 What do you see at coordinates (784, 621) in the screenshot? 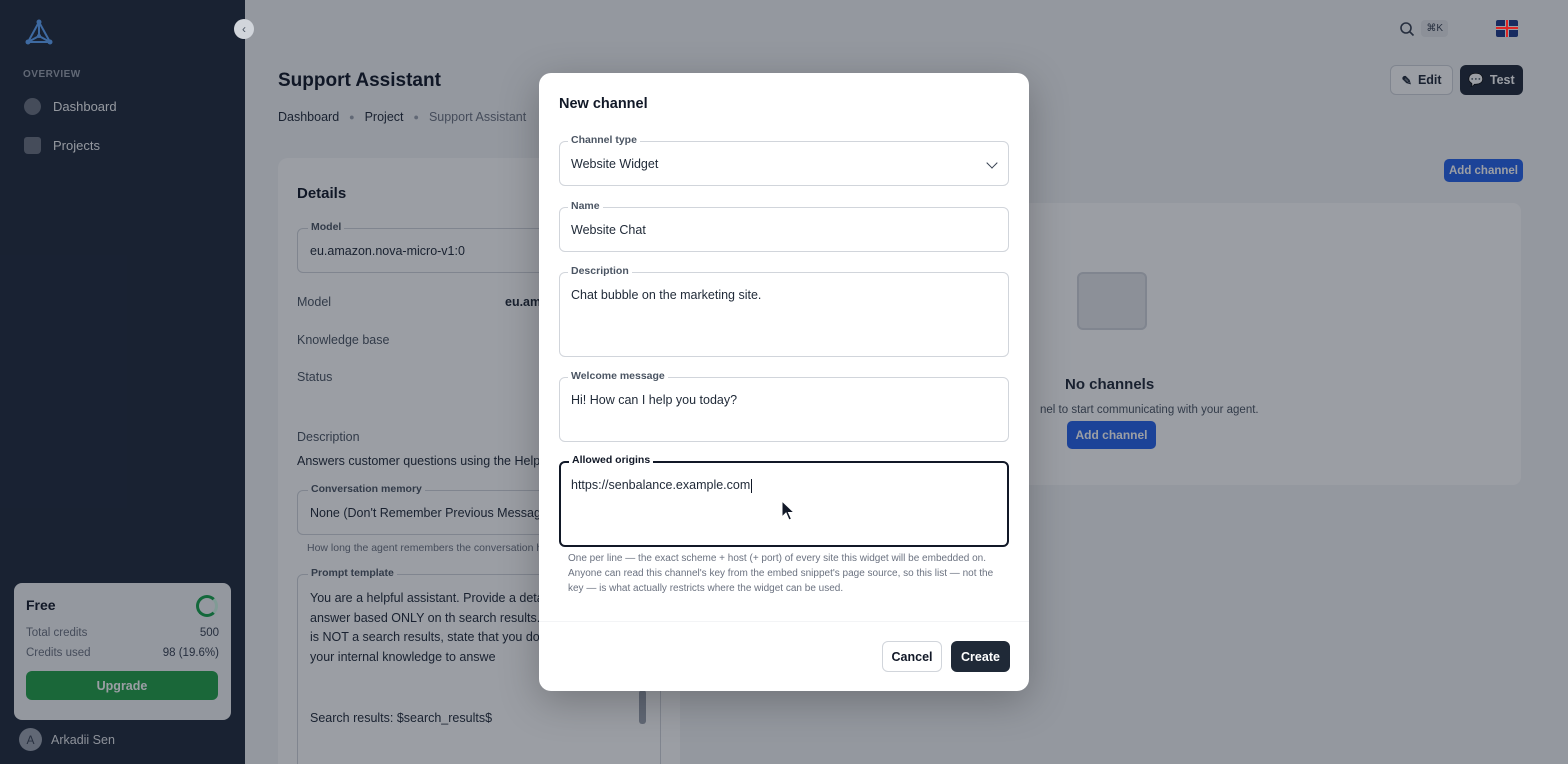
I see `dialog-divider` at bounding box center [784, 621].